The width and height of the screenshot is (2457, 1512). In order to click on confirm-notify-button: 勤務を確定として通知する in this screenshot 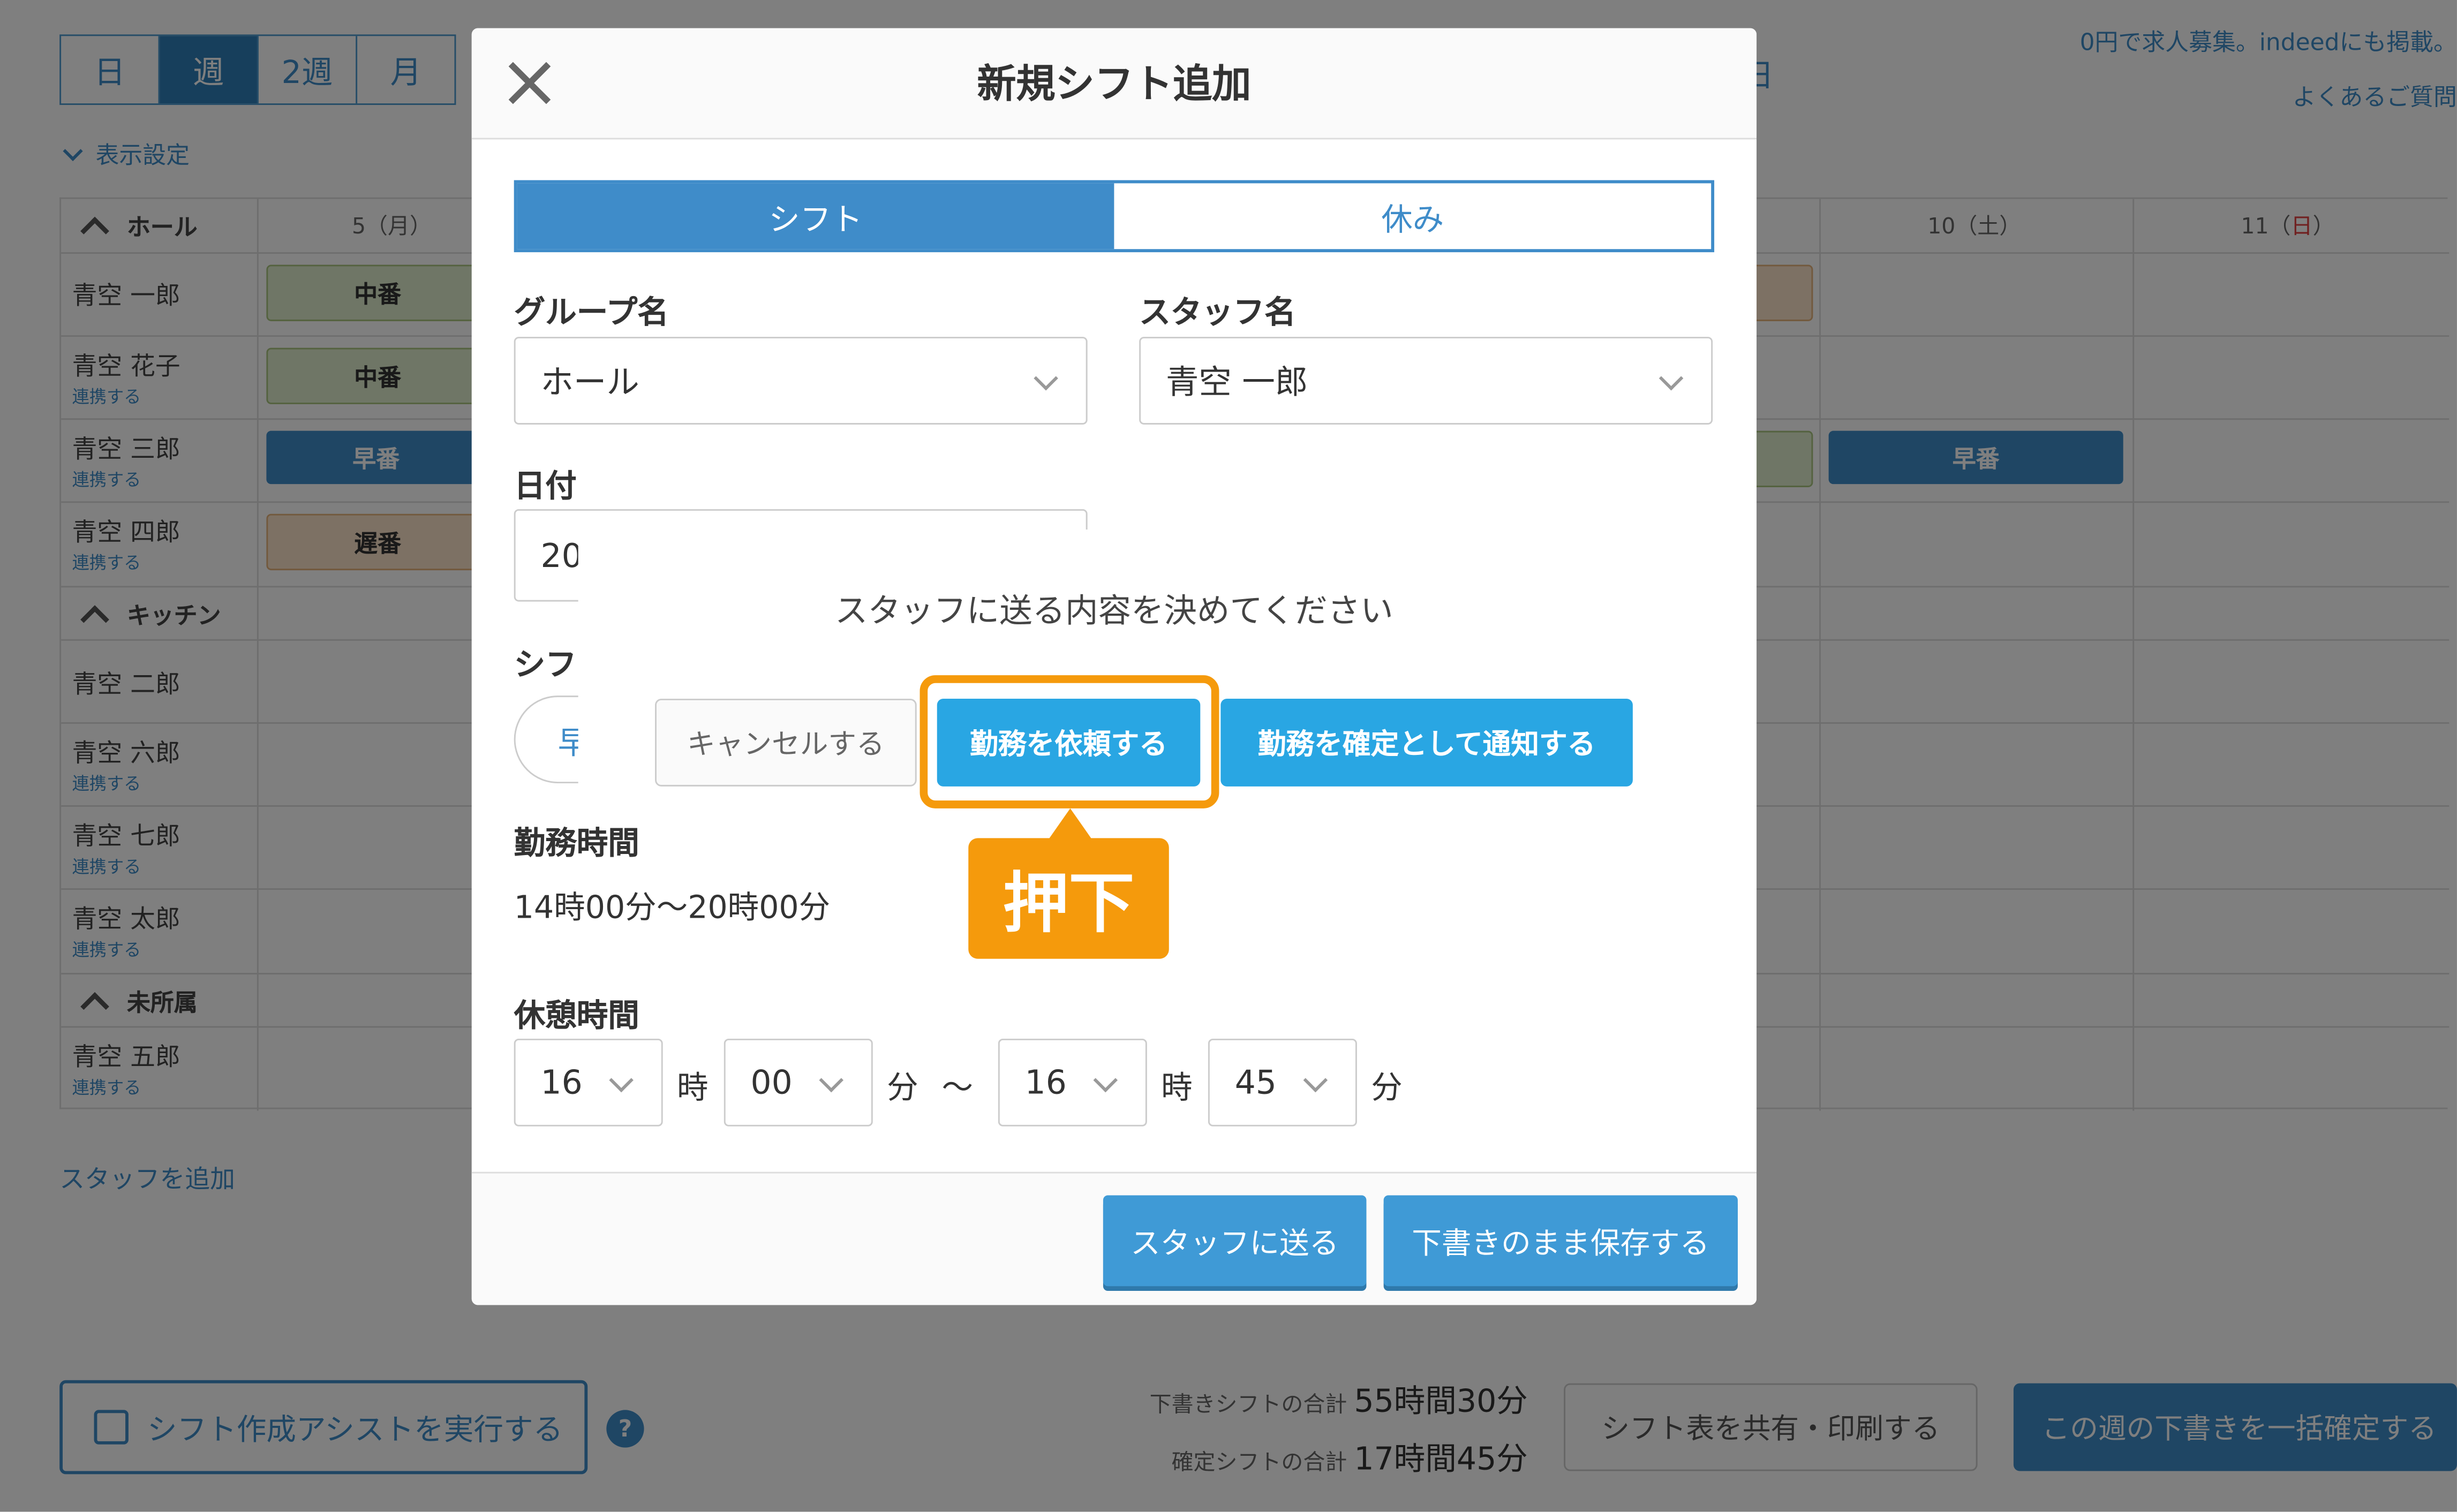, I will do `click(1426, 742)`.